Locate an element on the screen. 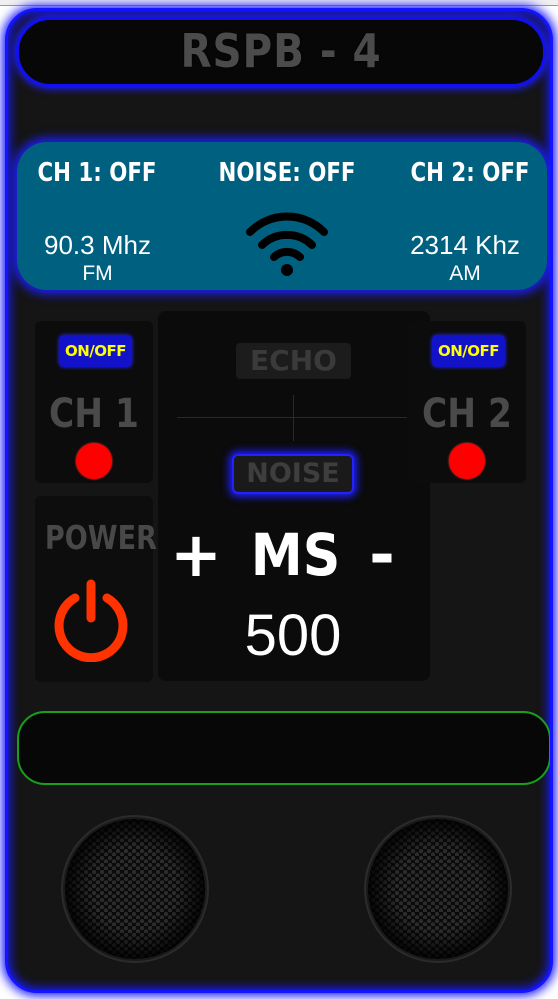  window-top-edge is located at coordinates (279, 3).